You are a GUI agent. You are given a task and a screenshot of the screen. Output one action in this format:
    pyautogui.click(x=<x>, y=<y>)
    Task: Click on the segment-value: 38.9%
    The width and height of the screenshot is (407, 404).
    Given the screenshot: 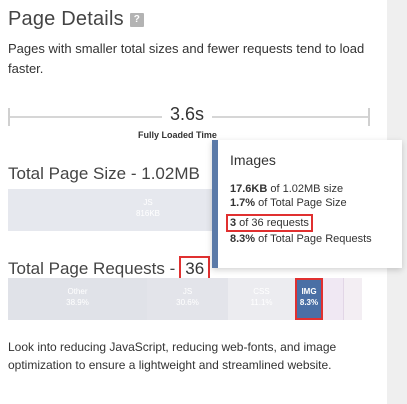 What is the action you would take?
    pyautogui.click(x=77, y=302)
    